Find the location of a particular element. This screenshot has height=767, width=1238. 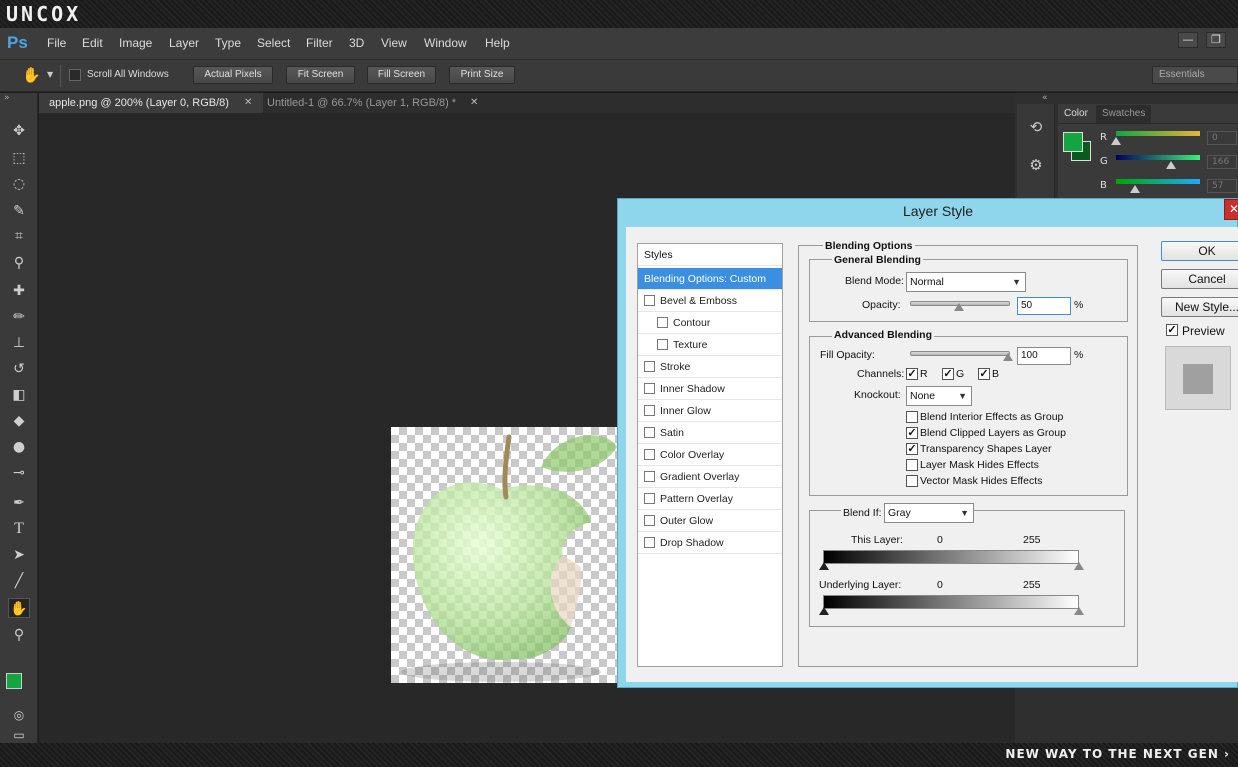

ok-button: OK is located at coordinates (1199, 251).